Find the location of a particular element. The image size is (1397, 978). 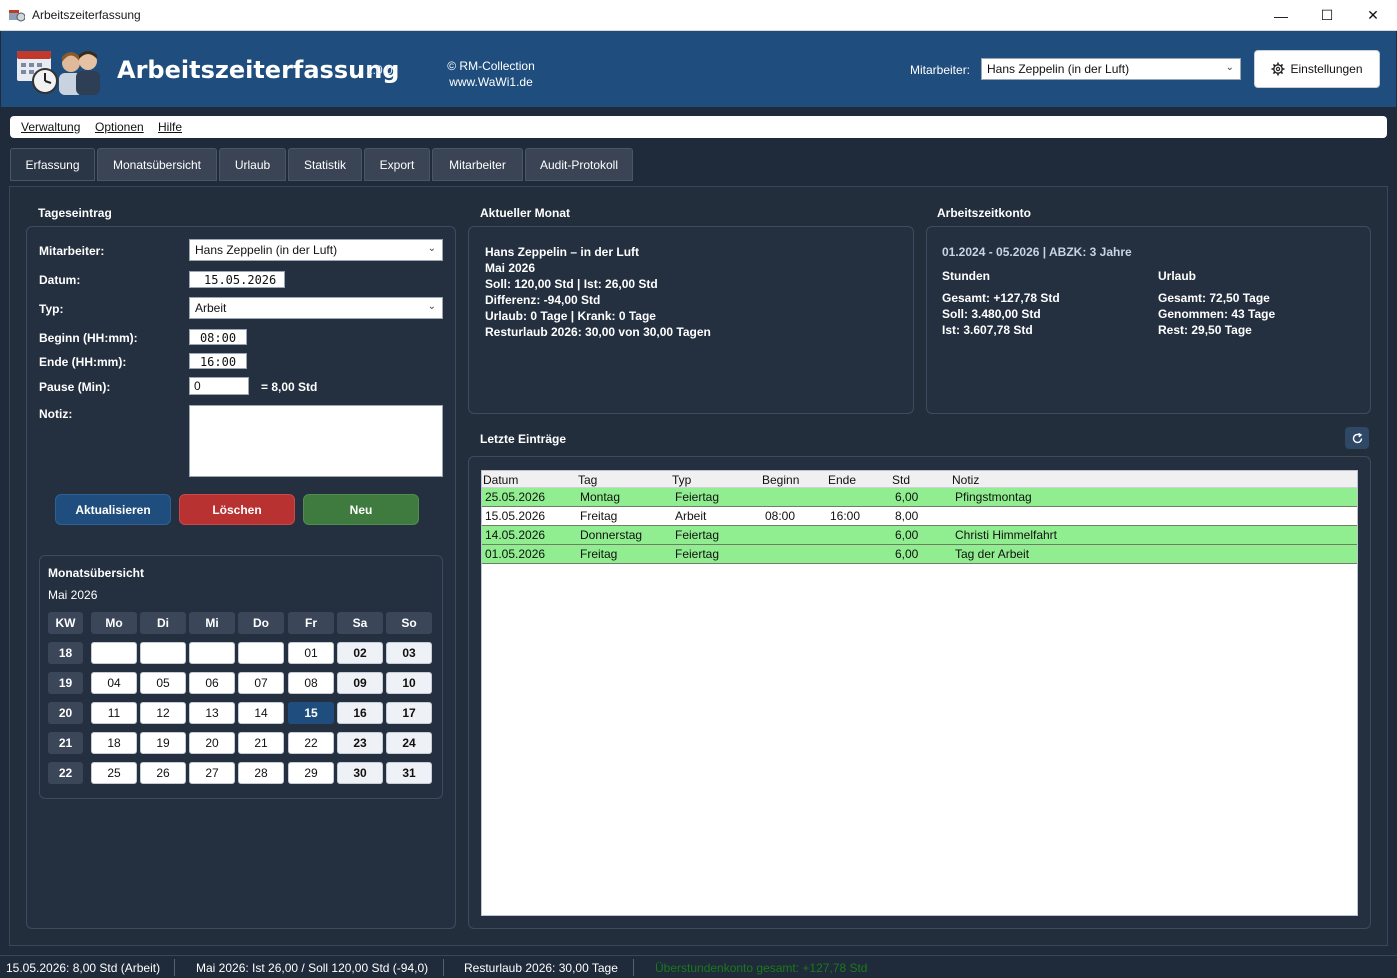

calendar-week-number: 20 is located at coordinates (65, 713).